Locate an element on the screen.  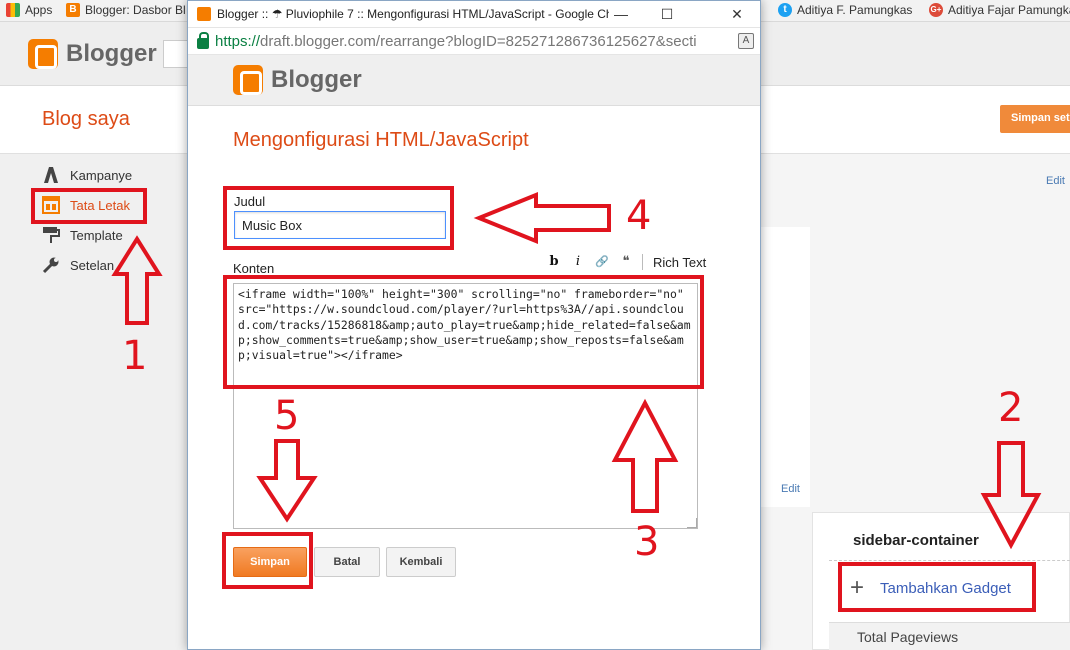
quote-icon: ❝ is located at coordinates (626, 262).